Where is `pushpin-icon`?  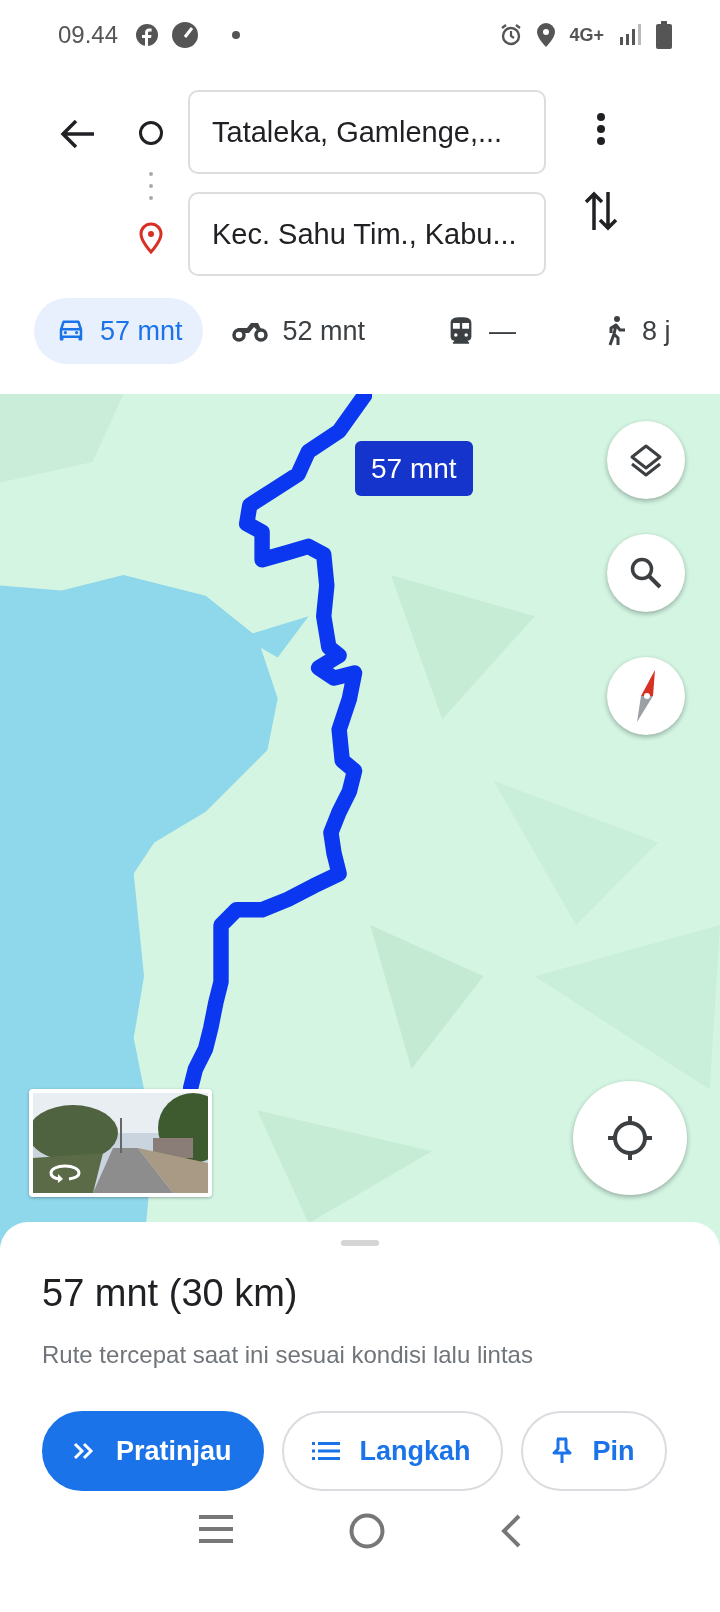 pushpin-icon is located at coordinates (561, 1451).